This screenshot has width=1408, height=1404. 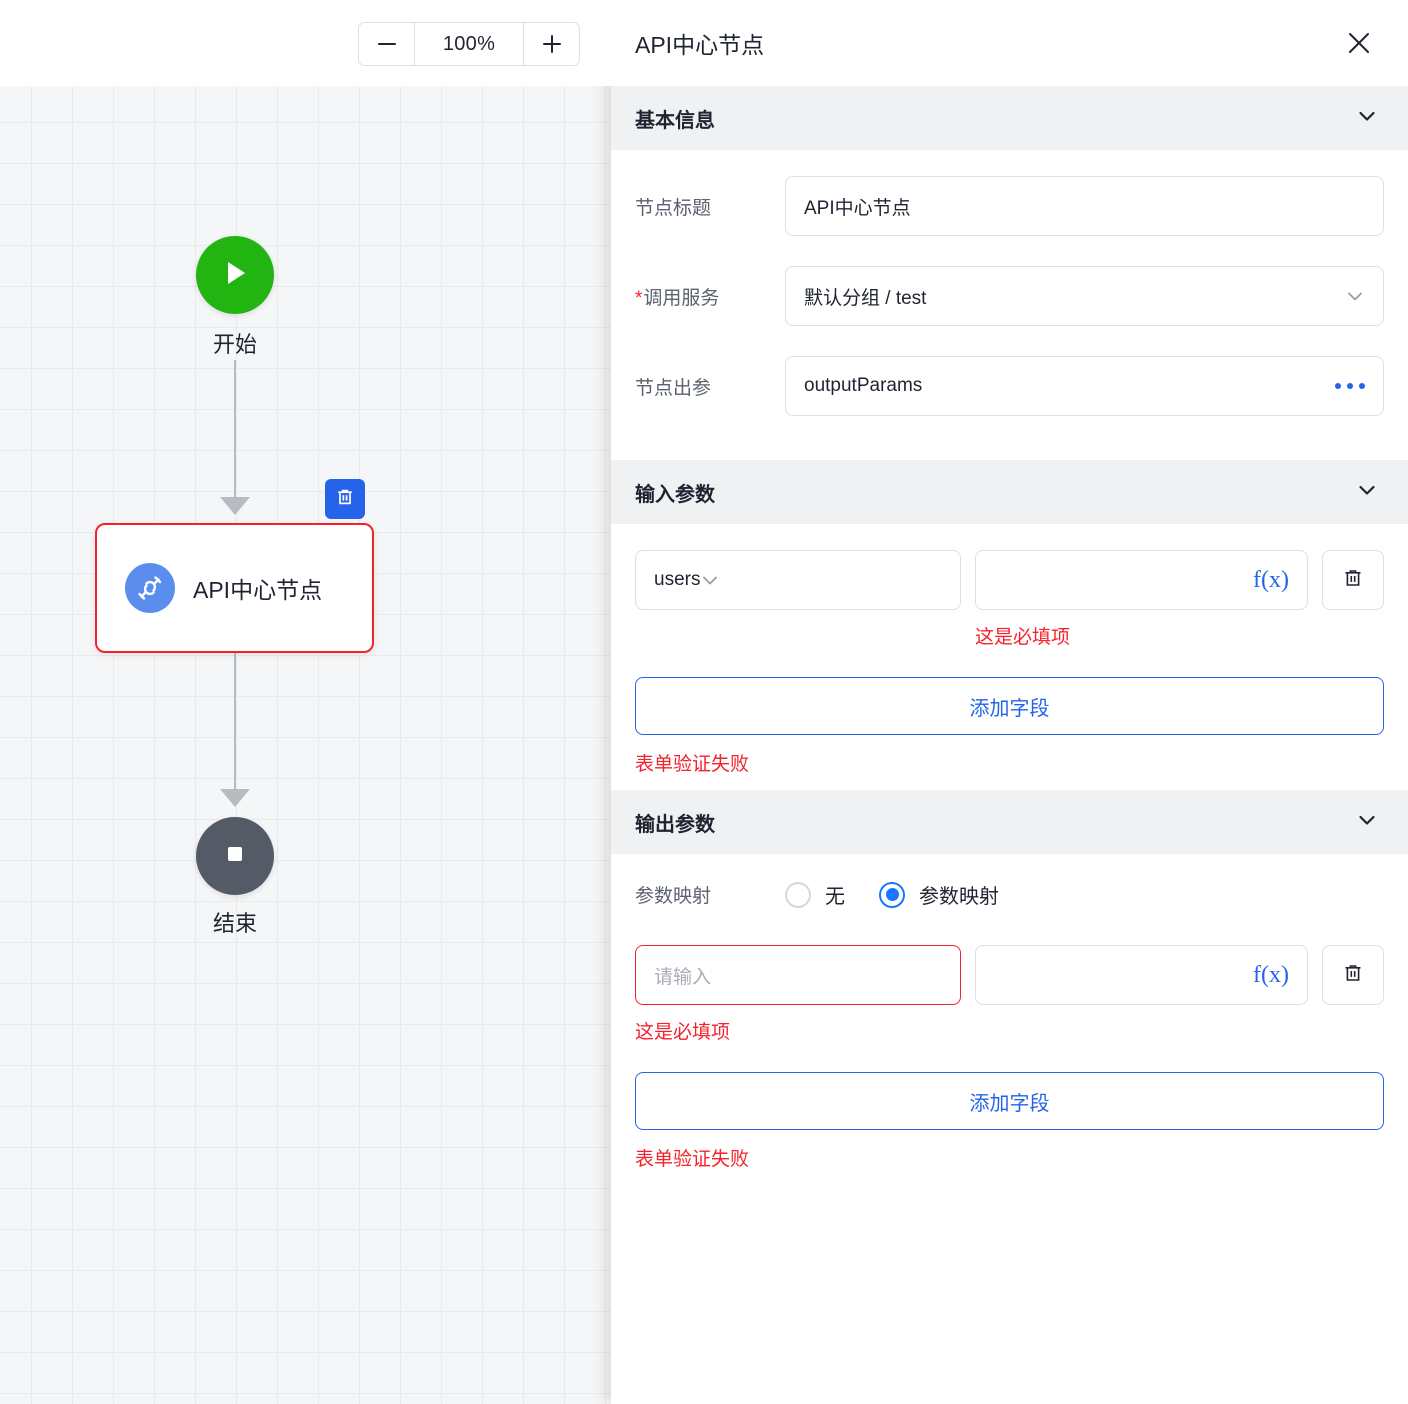 What do you see at coordinates (692, 1159) in the screenshot?
I see `output-params-form-error: 表单验证失败` at bounding box center [692, 1159].